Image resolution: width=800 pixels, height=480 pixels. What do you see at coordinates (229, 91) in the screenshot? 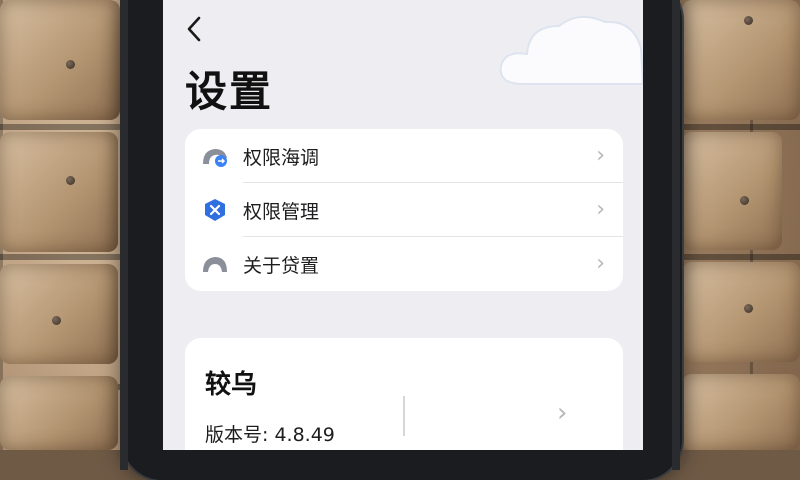
I see `page-title: 设置` at bounding box center [229, 91].